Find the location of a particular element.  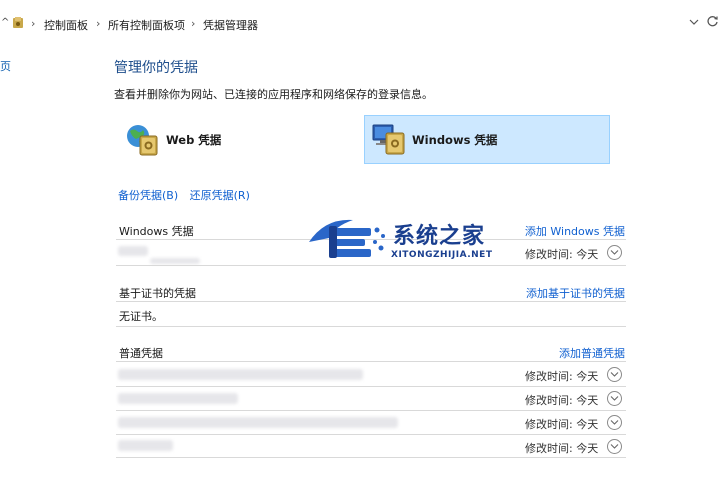

windows-credentials-tab: Windows 凭据 is located at coordinates (487, 139).